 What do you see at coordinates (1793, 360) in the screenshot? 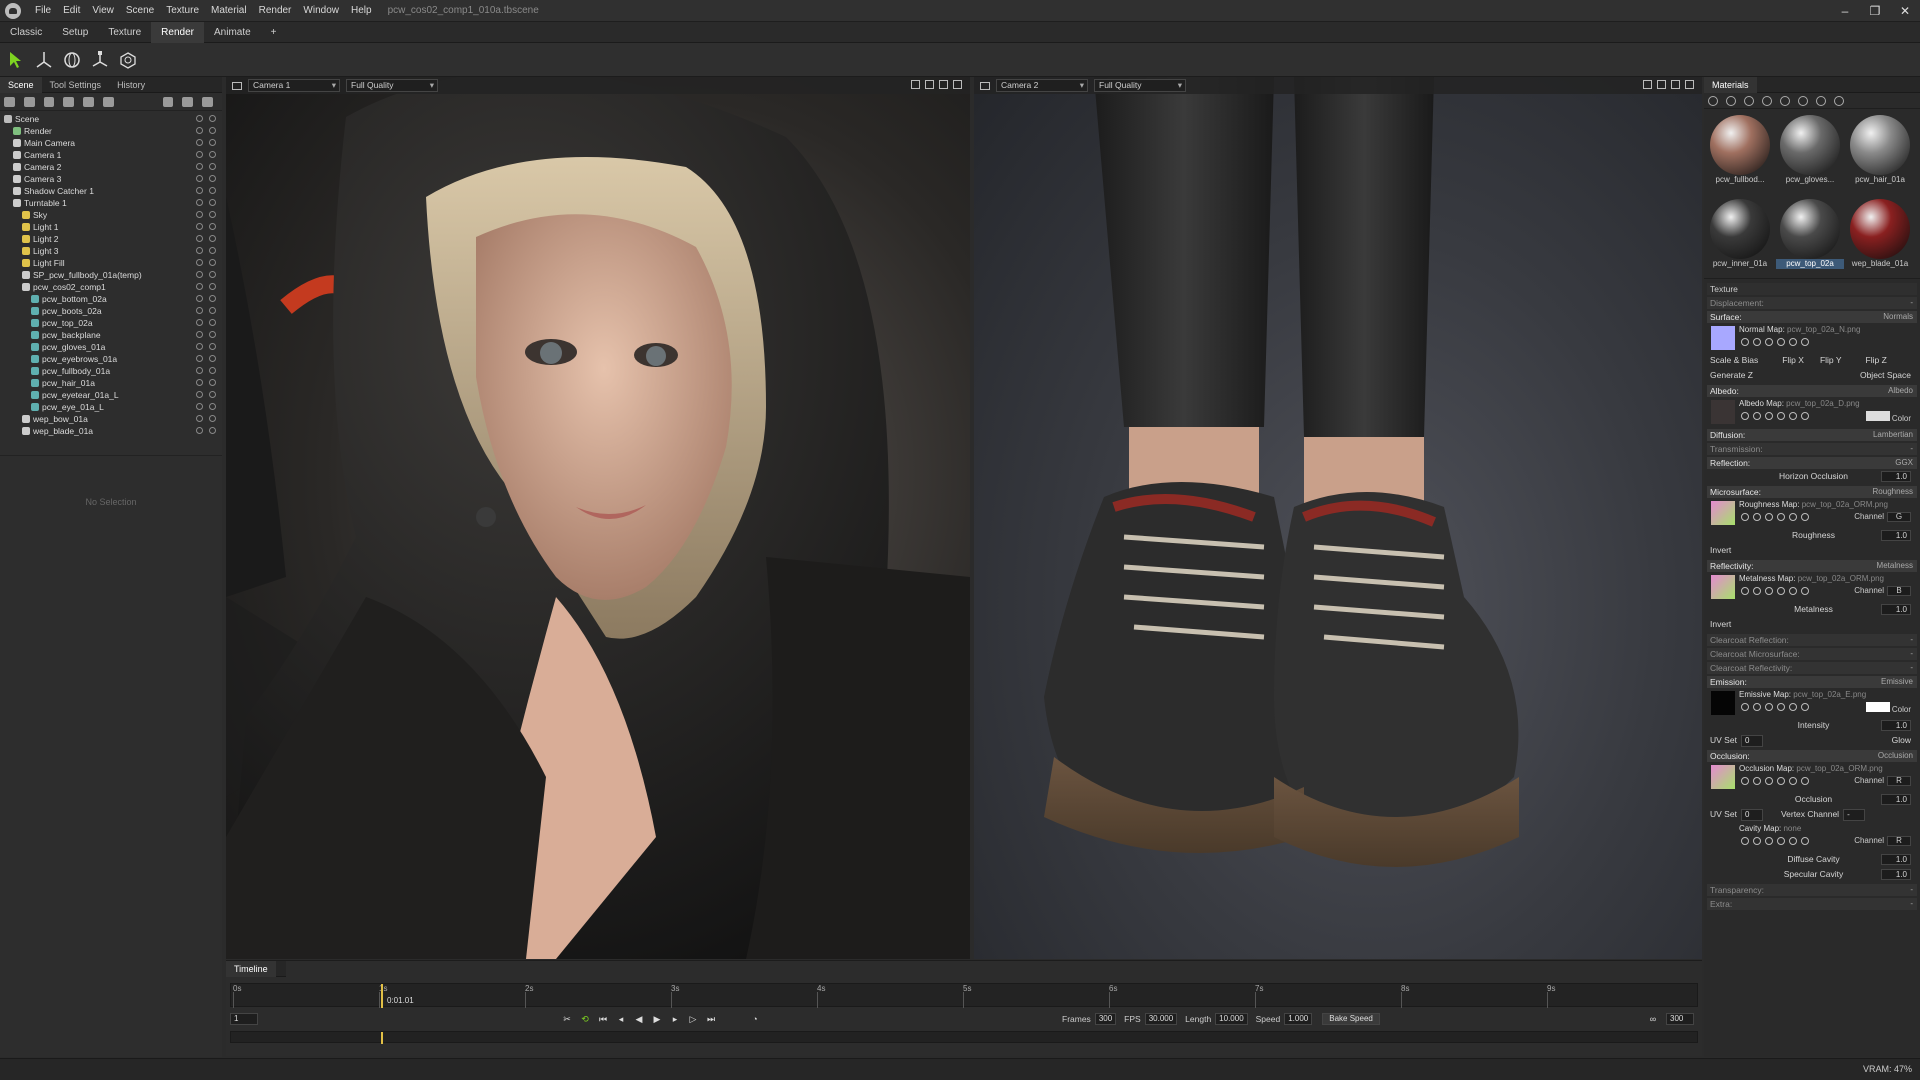
I see `flip-x-checkbox: Flip X` at bounding box center [1793, 360].